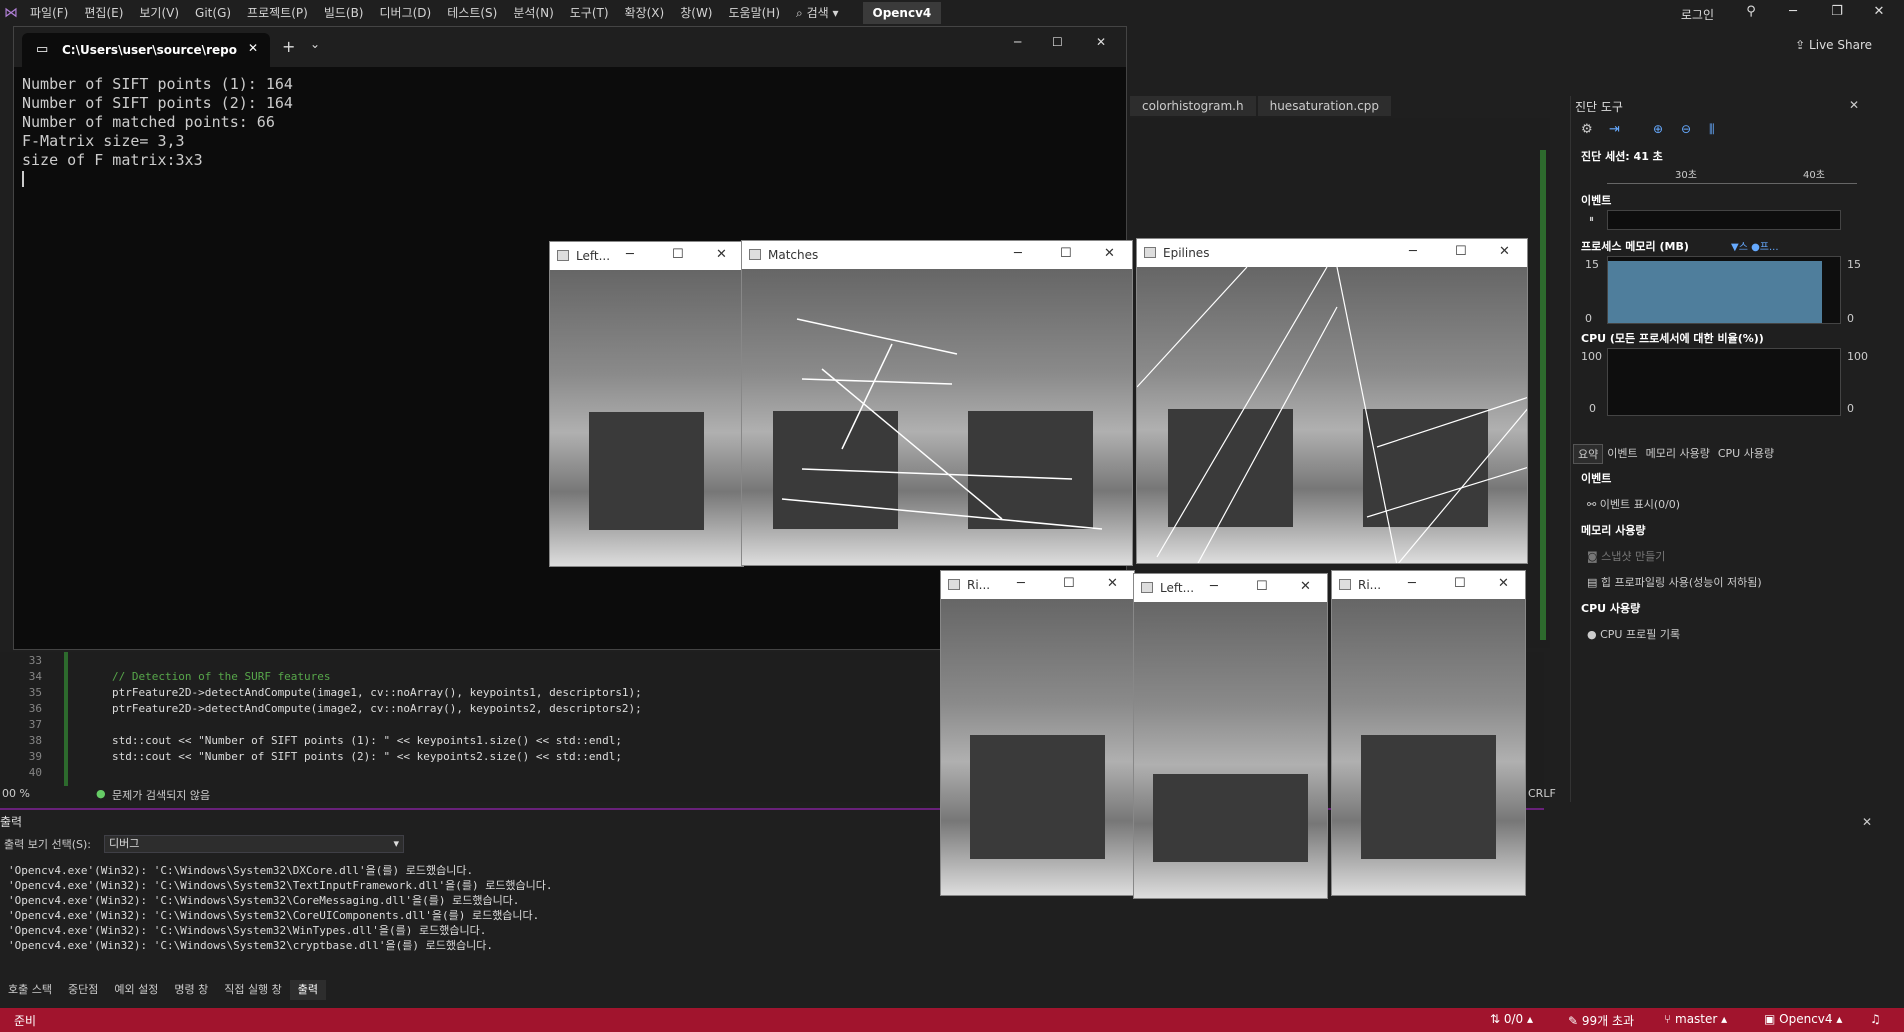  Describe the element at coordinates (589, 13) in the screenshot. I see `menu-tools: 도구(T)` at that location.